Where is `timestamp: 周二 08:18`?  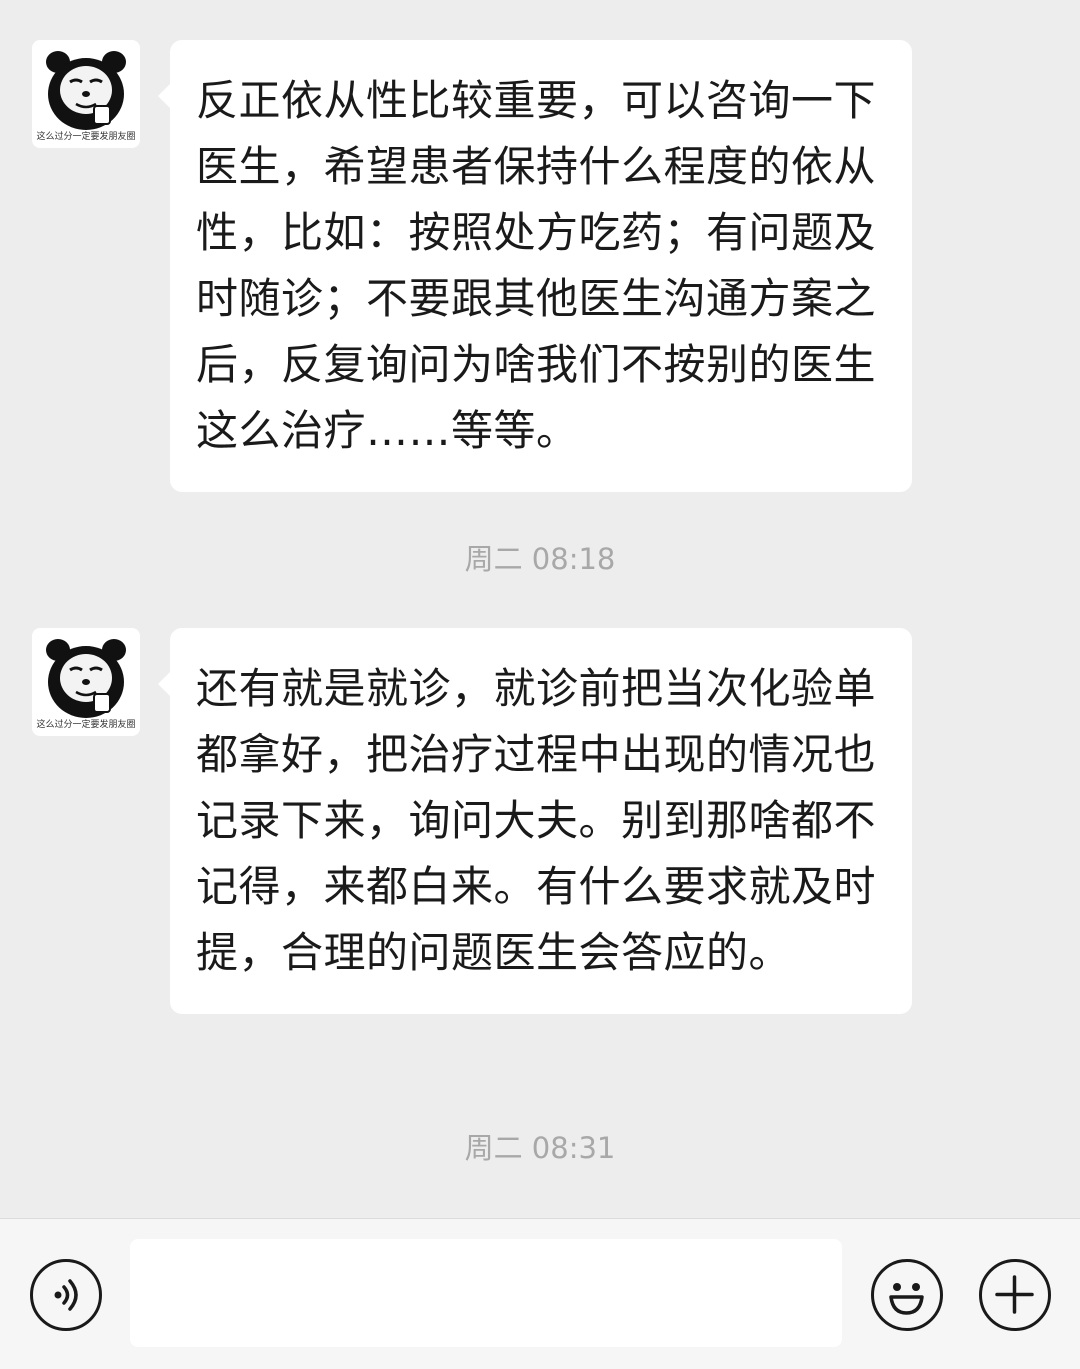 timestamp: 周二 08:18 is located at coordinates (540, 559).